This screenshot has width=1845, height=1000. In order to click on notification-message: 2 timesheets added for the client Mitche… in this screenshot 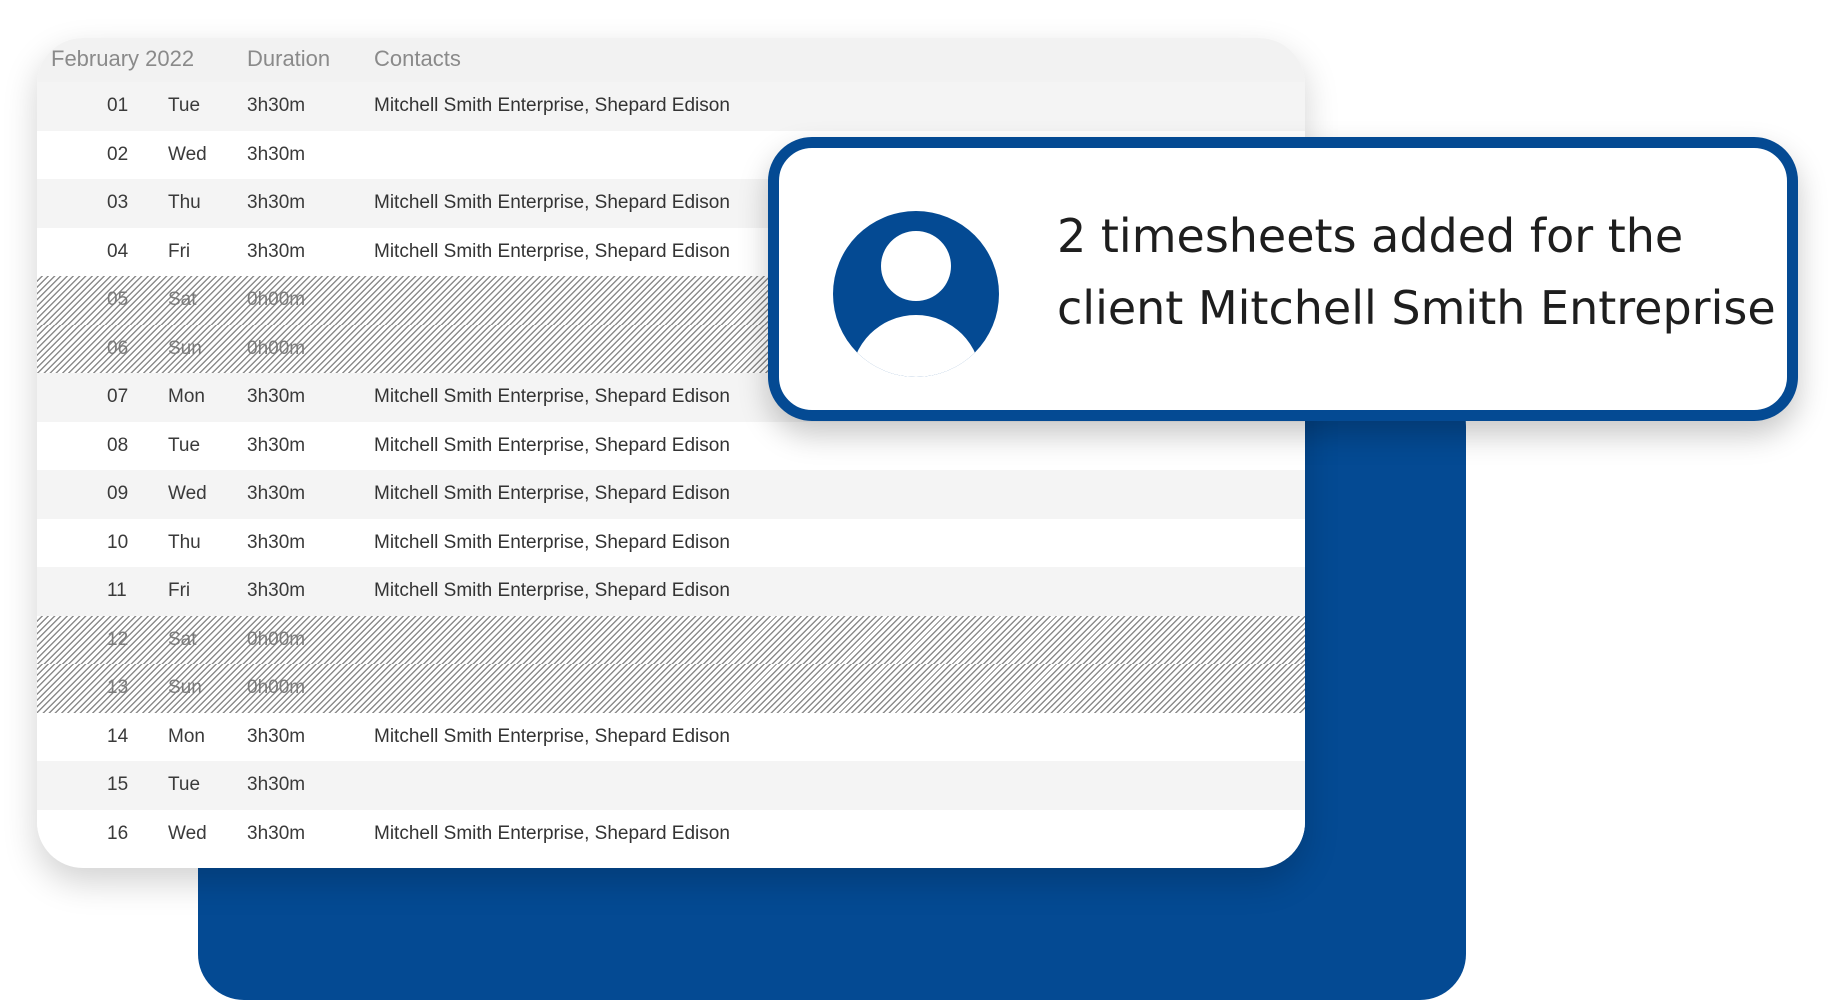, I will do `click(1417, 272)`.